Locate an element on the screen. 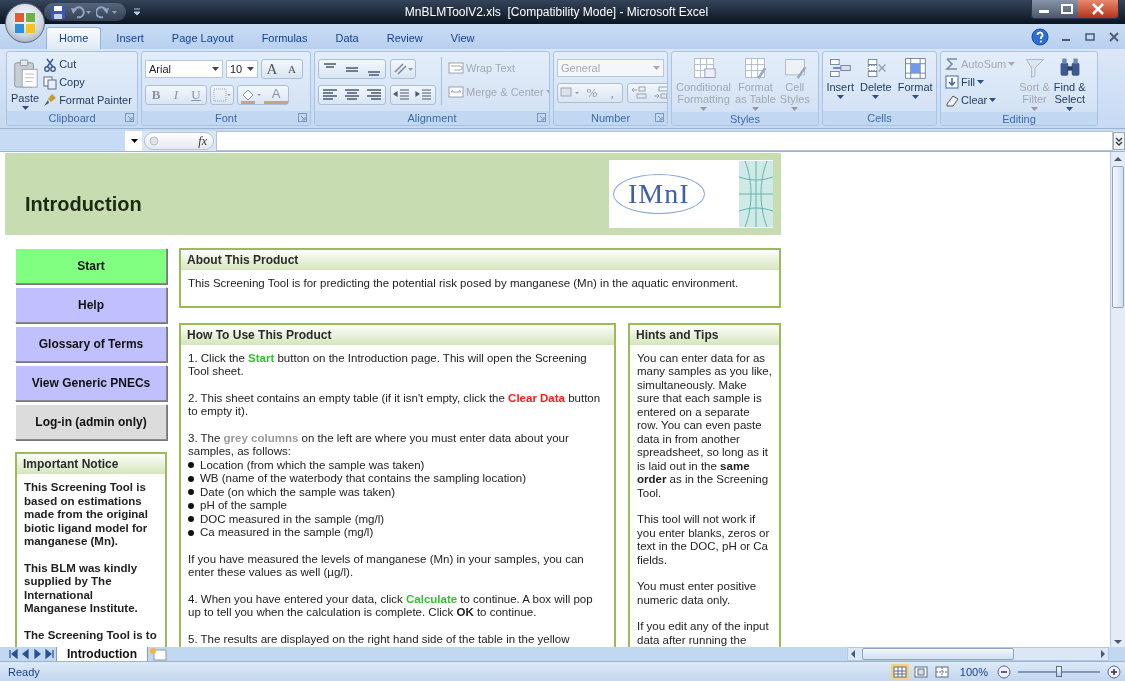  cell-style-icon is located at coordinates (794, 68).